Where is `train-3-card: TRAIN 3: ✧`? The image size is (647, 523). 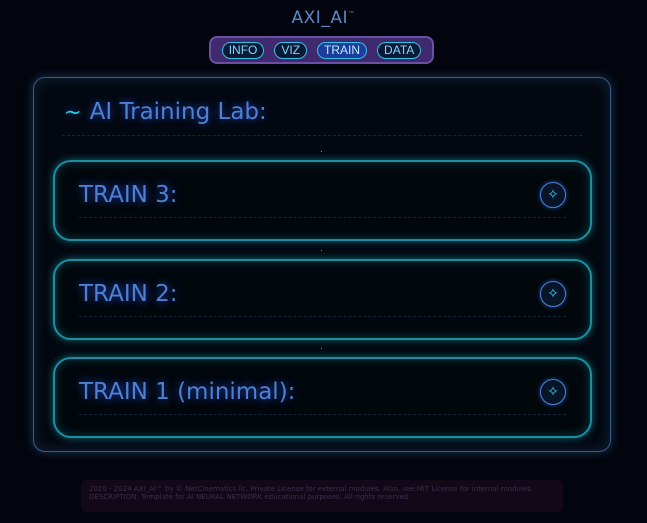
train-3-card: TRAIN 3: ✧ is located at coordinates (322, 200).